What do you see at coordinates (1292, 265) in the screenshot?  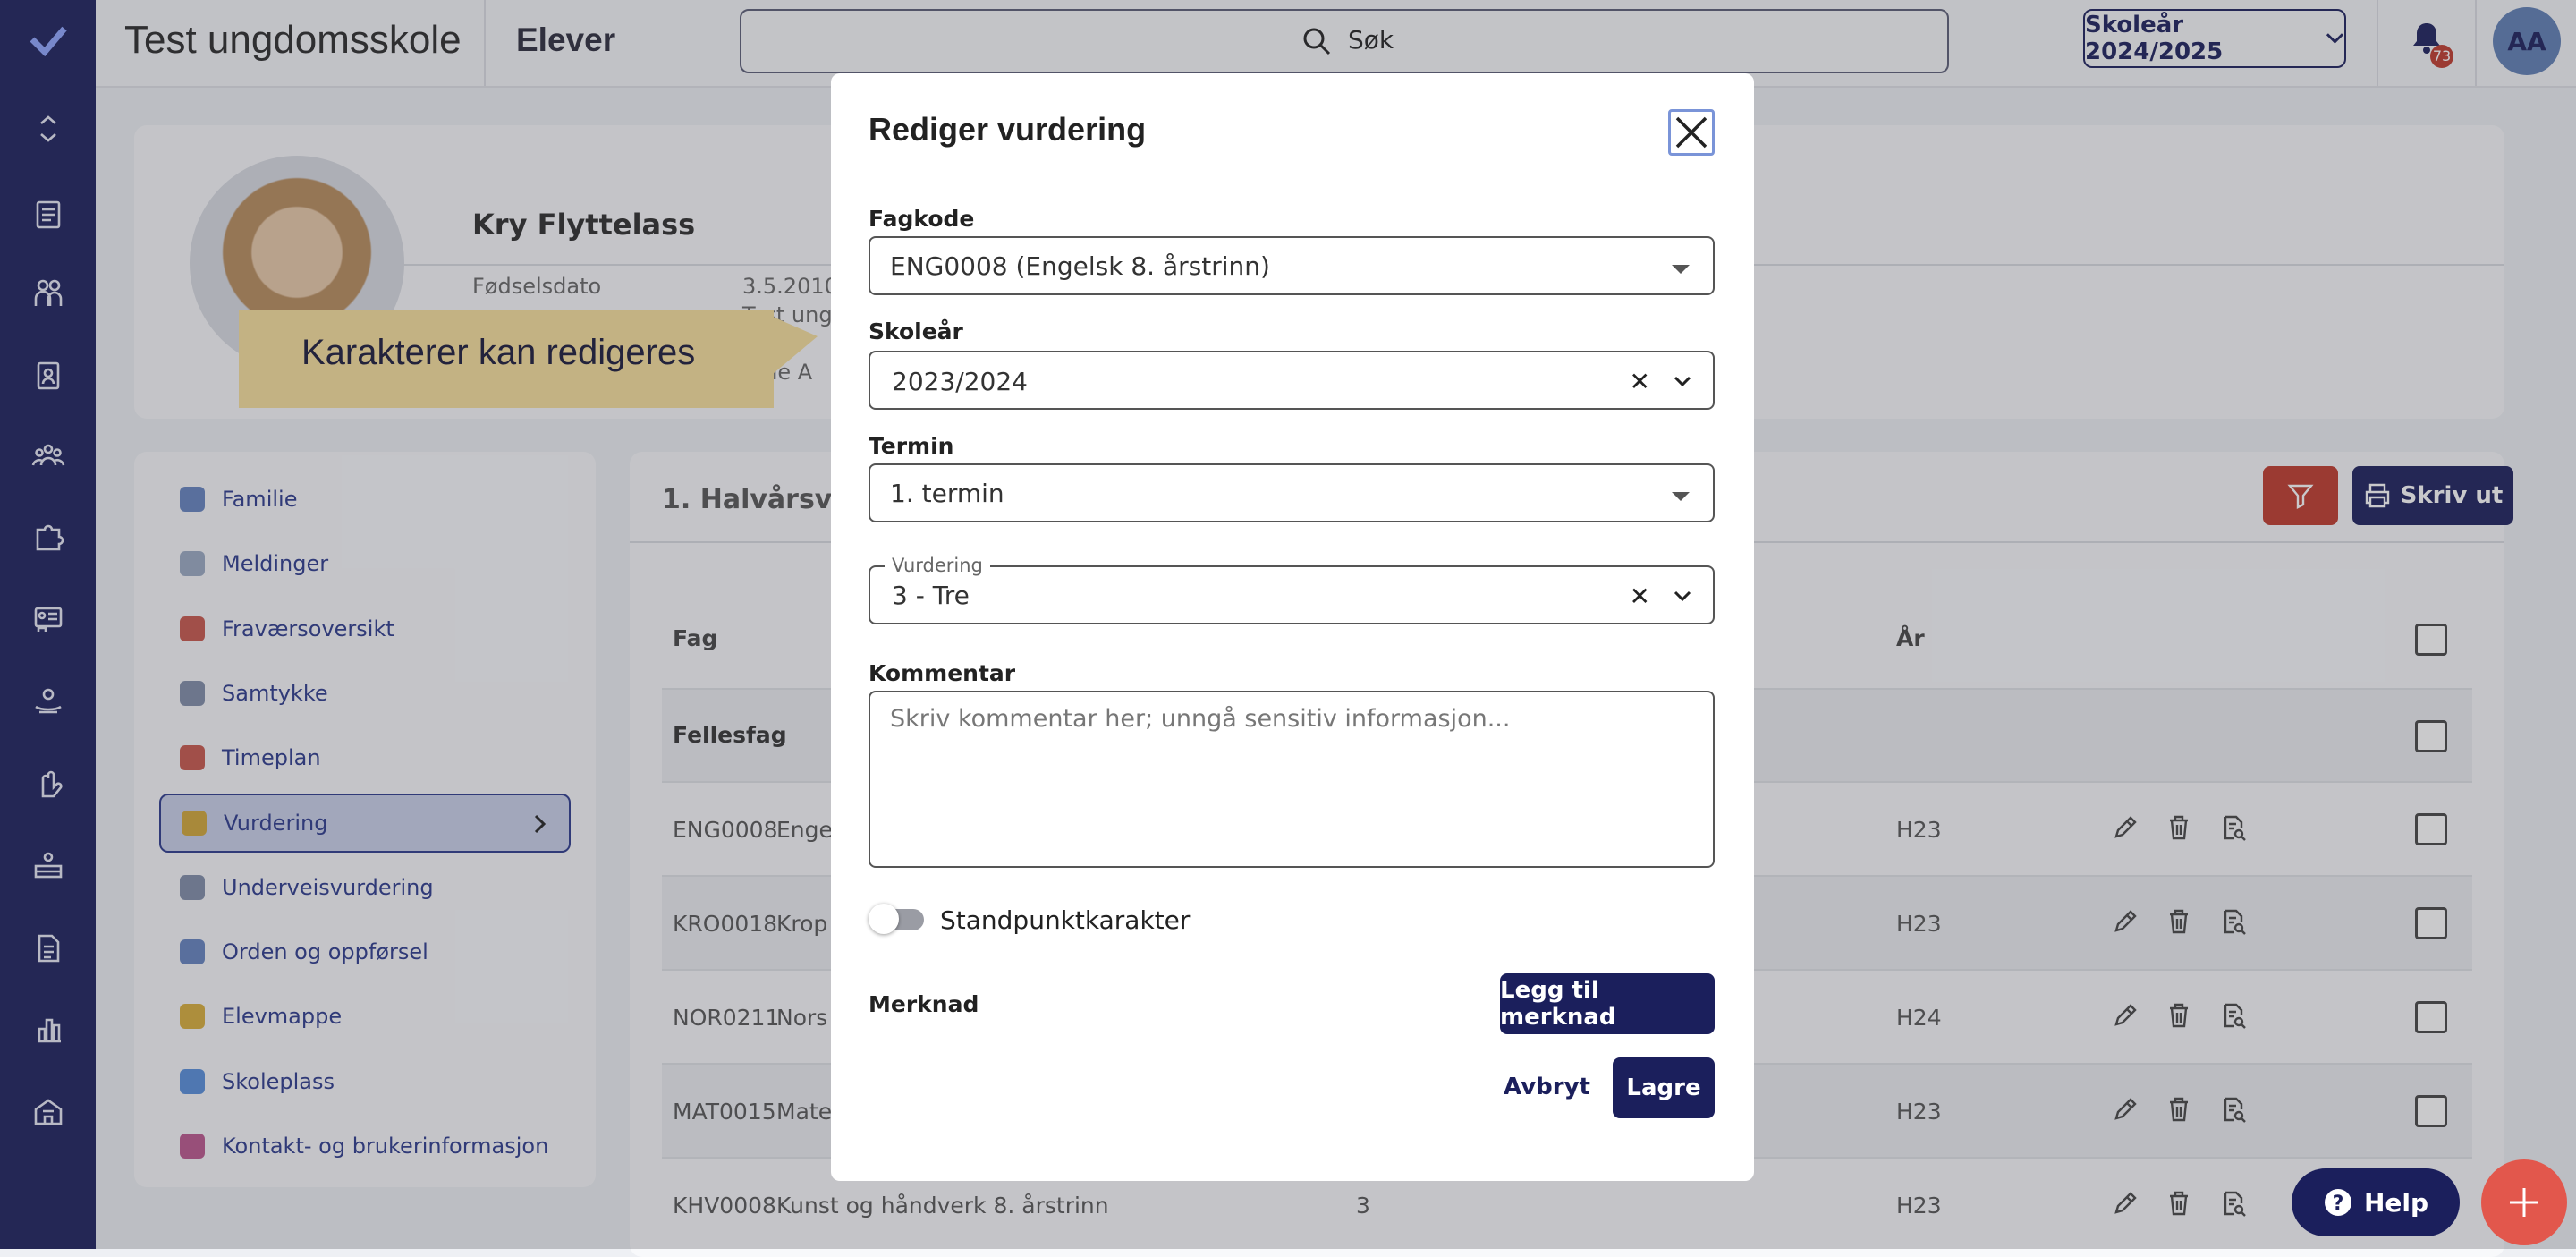 I see `fagkode-select: ENG0008 (Engelsk 8. årstrinn)` at bounding box center [1292, 265].